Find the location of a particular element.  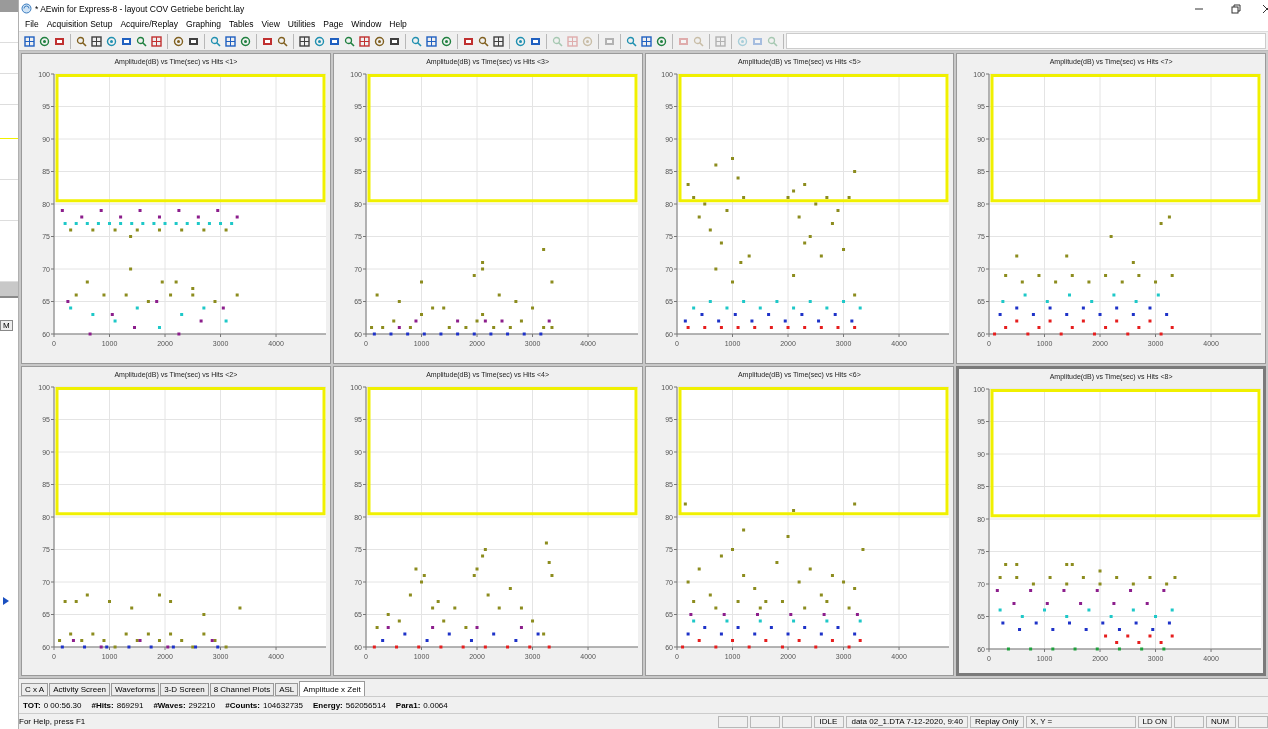

status-pane: NUM is located at coordinates (1221, 721).